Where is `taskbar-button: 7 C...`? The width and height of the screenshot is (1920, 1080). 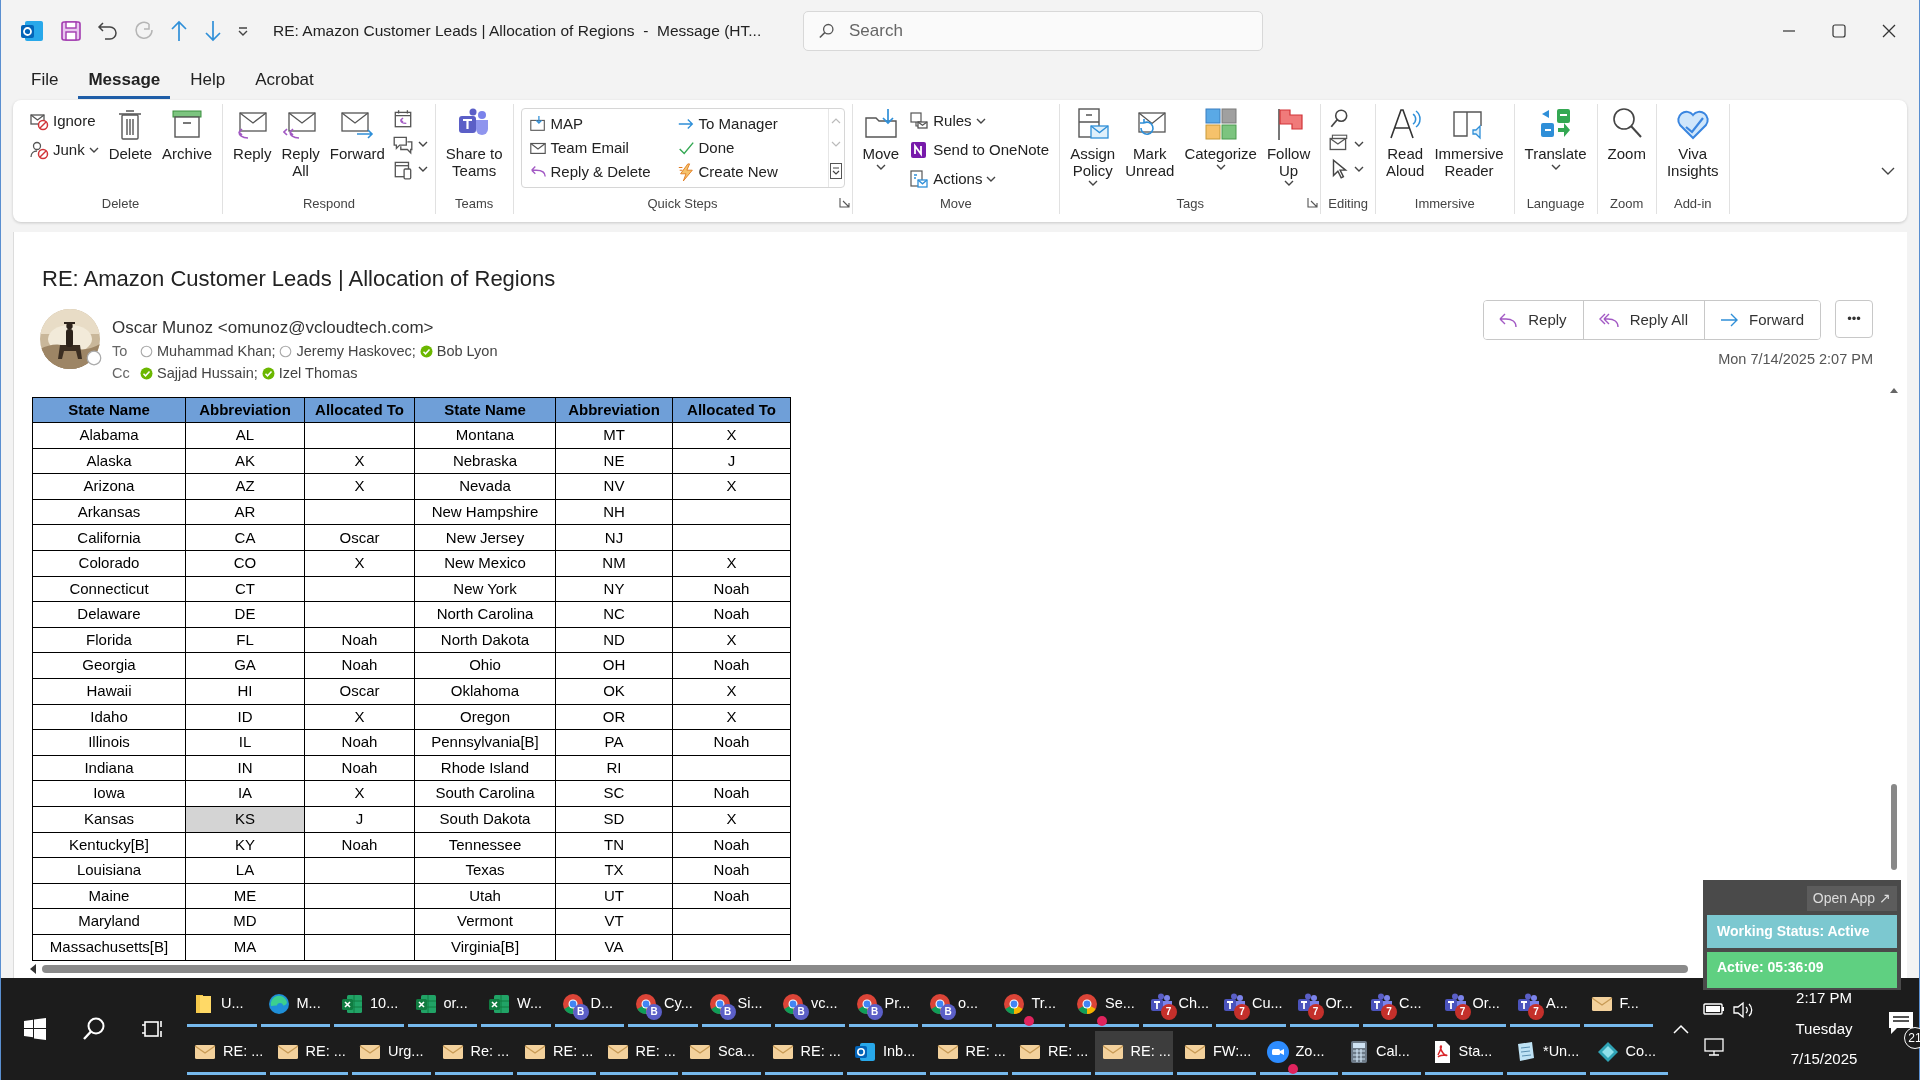 taskbar-button: 7 C... is located at coordinates (1398, 1005).